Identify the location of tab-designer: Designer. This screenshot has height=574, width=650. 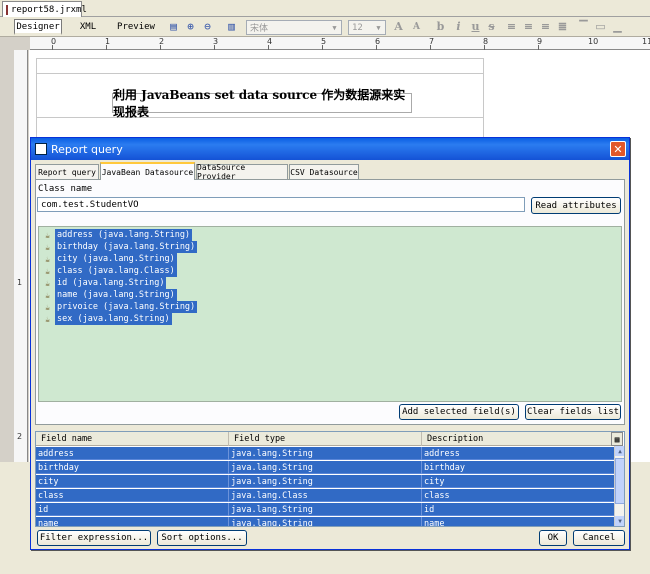
(38, 27).